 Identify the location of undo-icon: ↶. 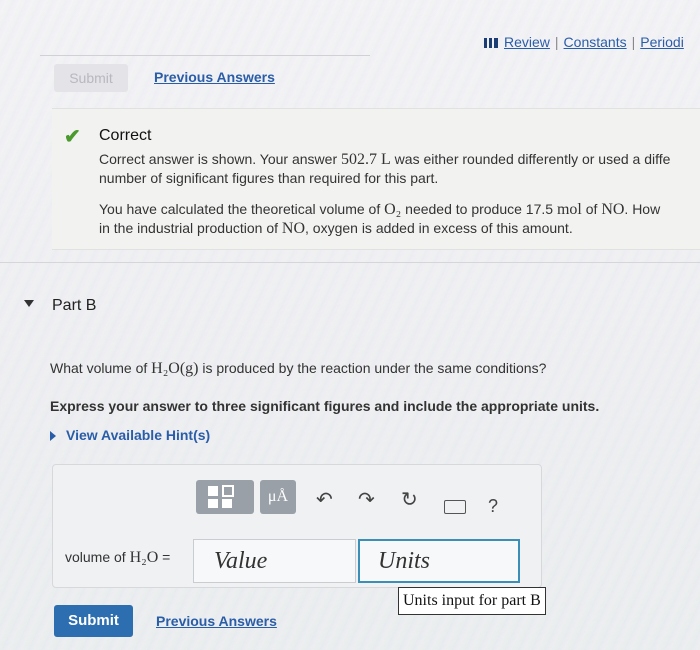
(324, 499).